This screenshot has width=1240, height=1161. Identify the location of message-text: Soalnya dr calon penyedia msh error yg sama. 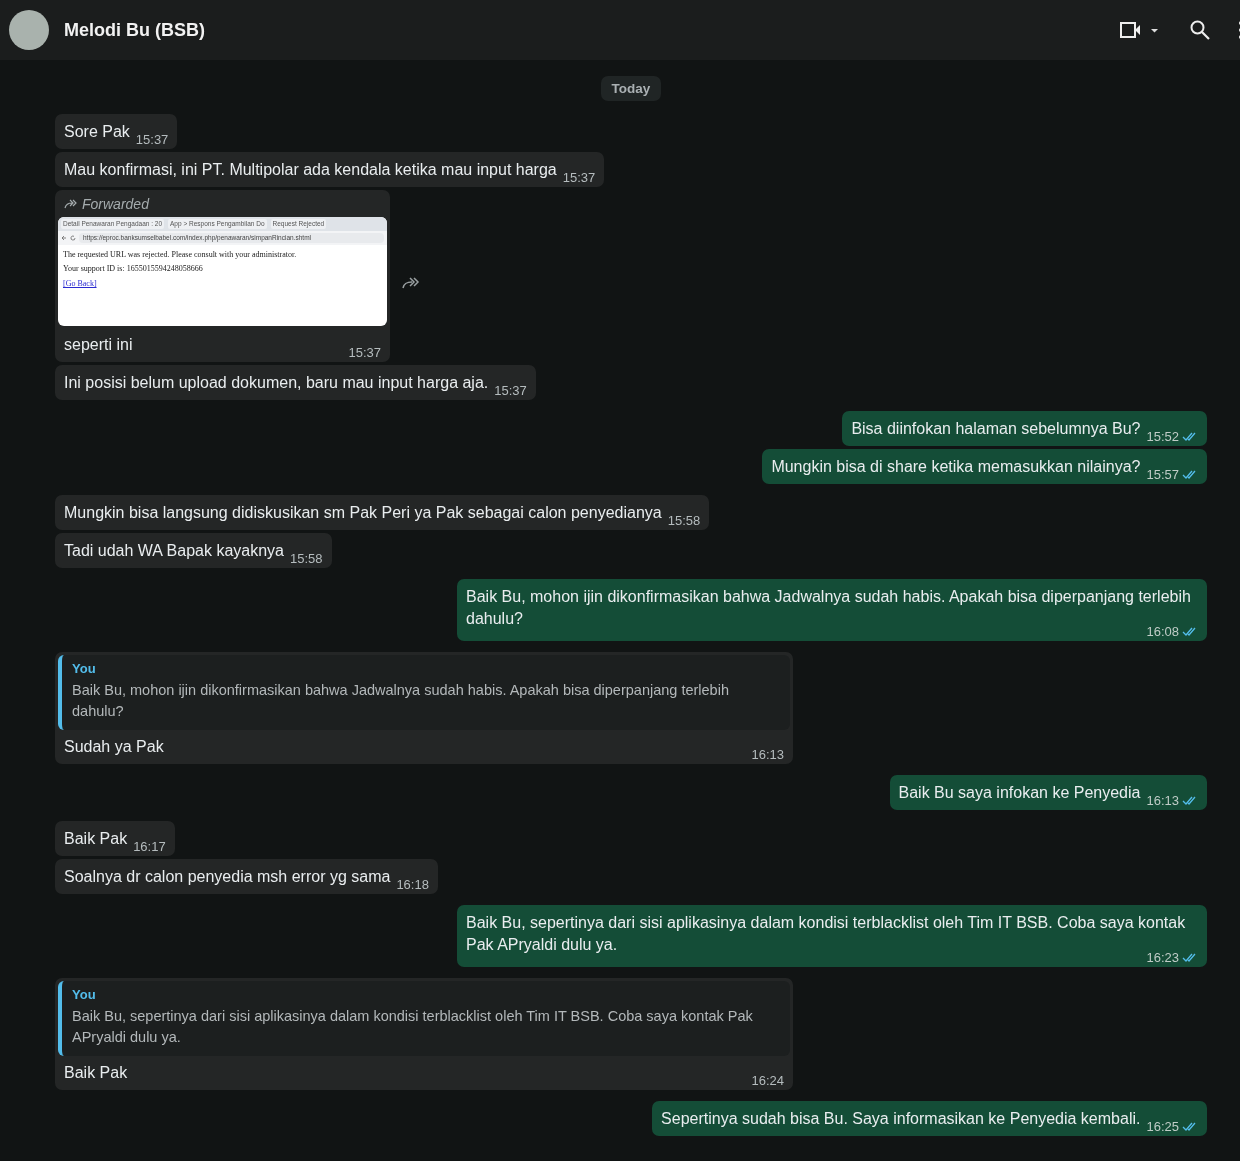
(227, 877).